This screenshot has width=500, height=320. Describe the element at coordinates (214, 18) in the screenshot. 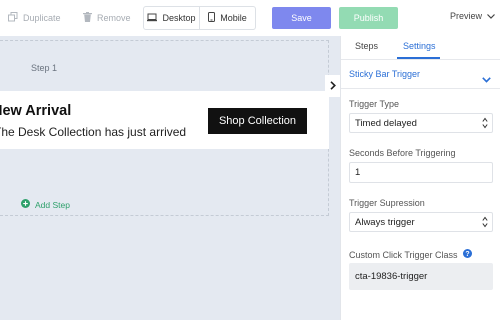

I see `mobile-icon` at that location.